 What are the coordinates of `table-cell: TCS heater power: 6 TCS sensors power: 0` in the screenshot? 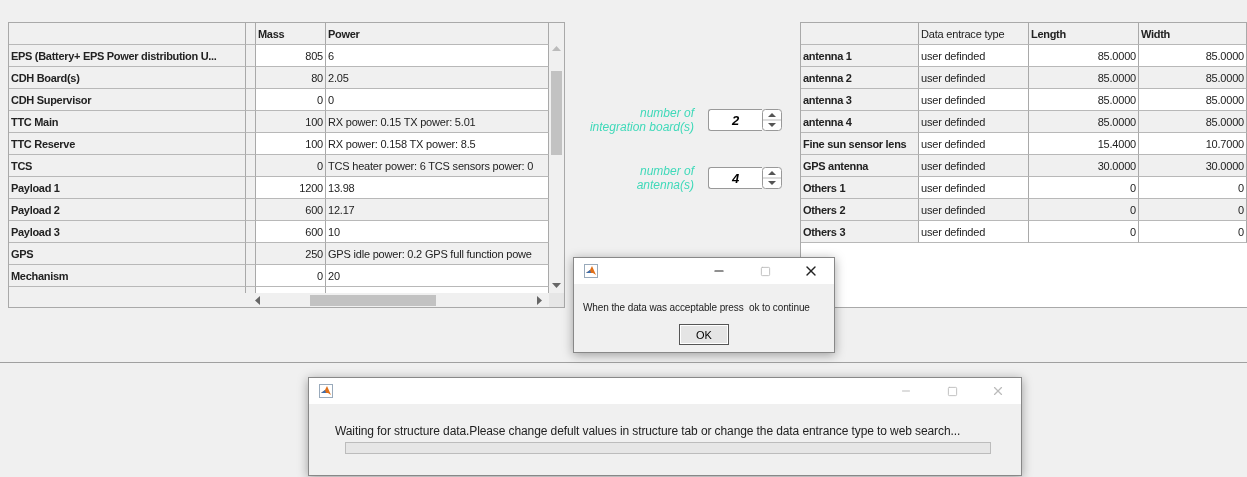 It's located at (437, 166).